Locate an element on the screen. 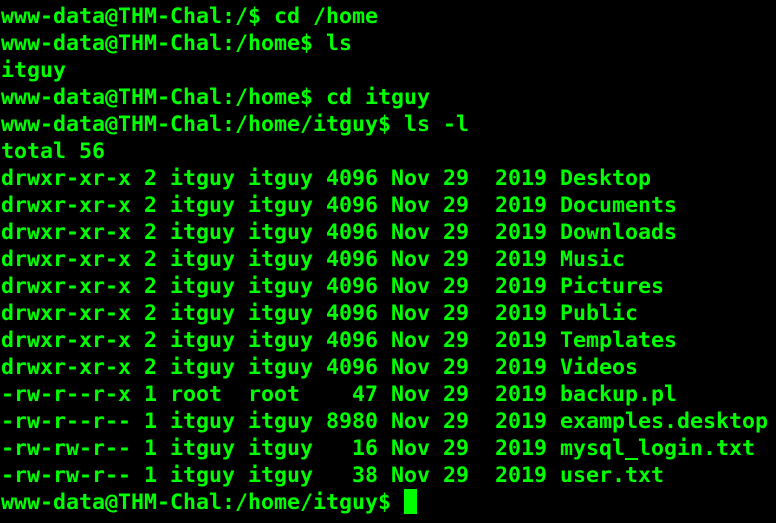 The width and height of the screenshot is (776, 523). terminal-prompt-line: www-data@THM-Chal:/home/itguy$ is located at coordinates (388, 502).